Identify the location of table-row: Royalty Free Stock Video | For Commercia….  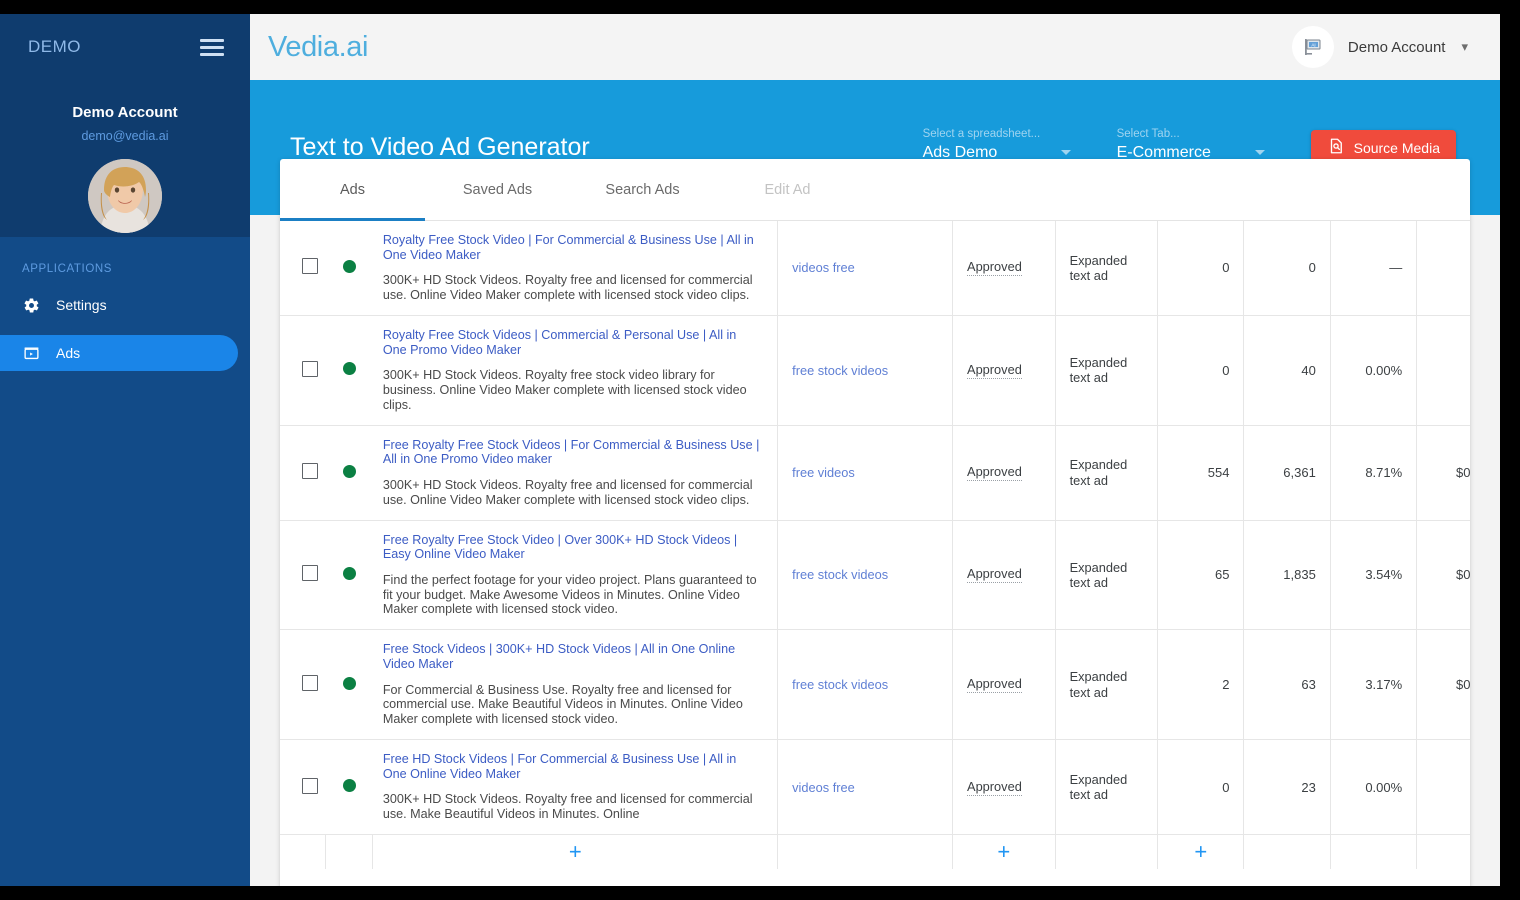
(875, 268).